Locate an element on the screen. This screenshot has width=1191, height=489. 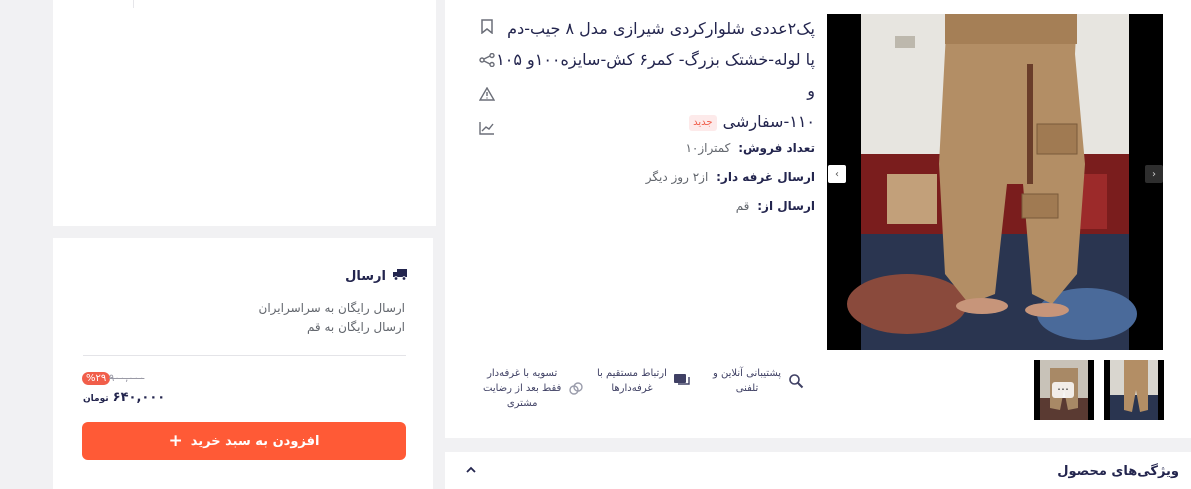
ship-time-label: ارسال غرفه دار: is located at coordinates (765, 177).